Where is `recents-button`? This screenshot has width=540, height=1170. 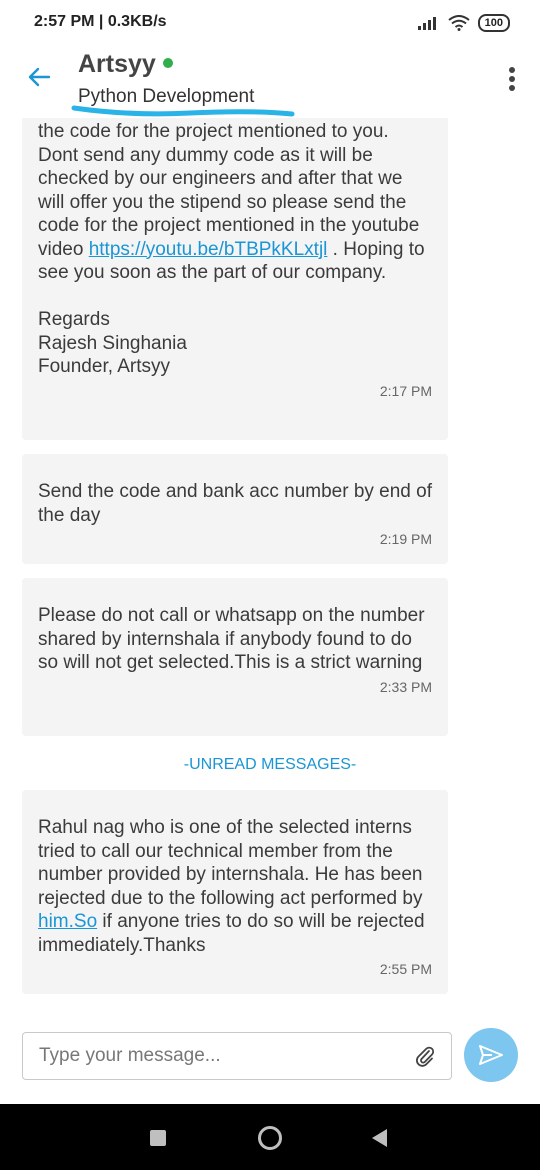 recents-button is located at coordinates (158, 1138).